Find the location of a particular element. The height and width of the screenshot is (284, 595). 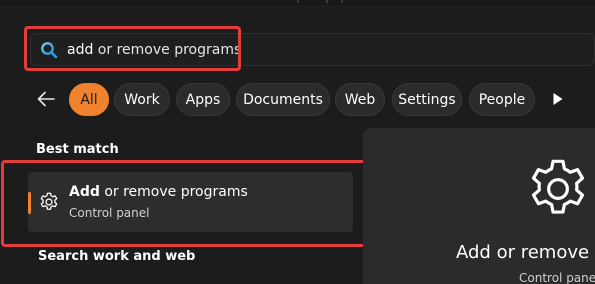

search-query-typed: add is located at coordinates (80, 49).